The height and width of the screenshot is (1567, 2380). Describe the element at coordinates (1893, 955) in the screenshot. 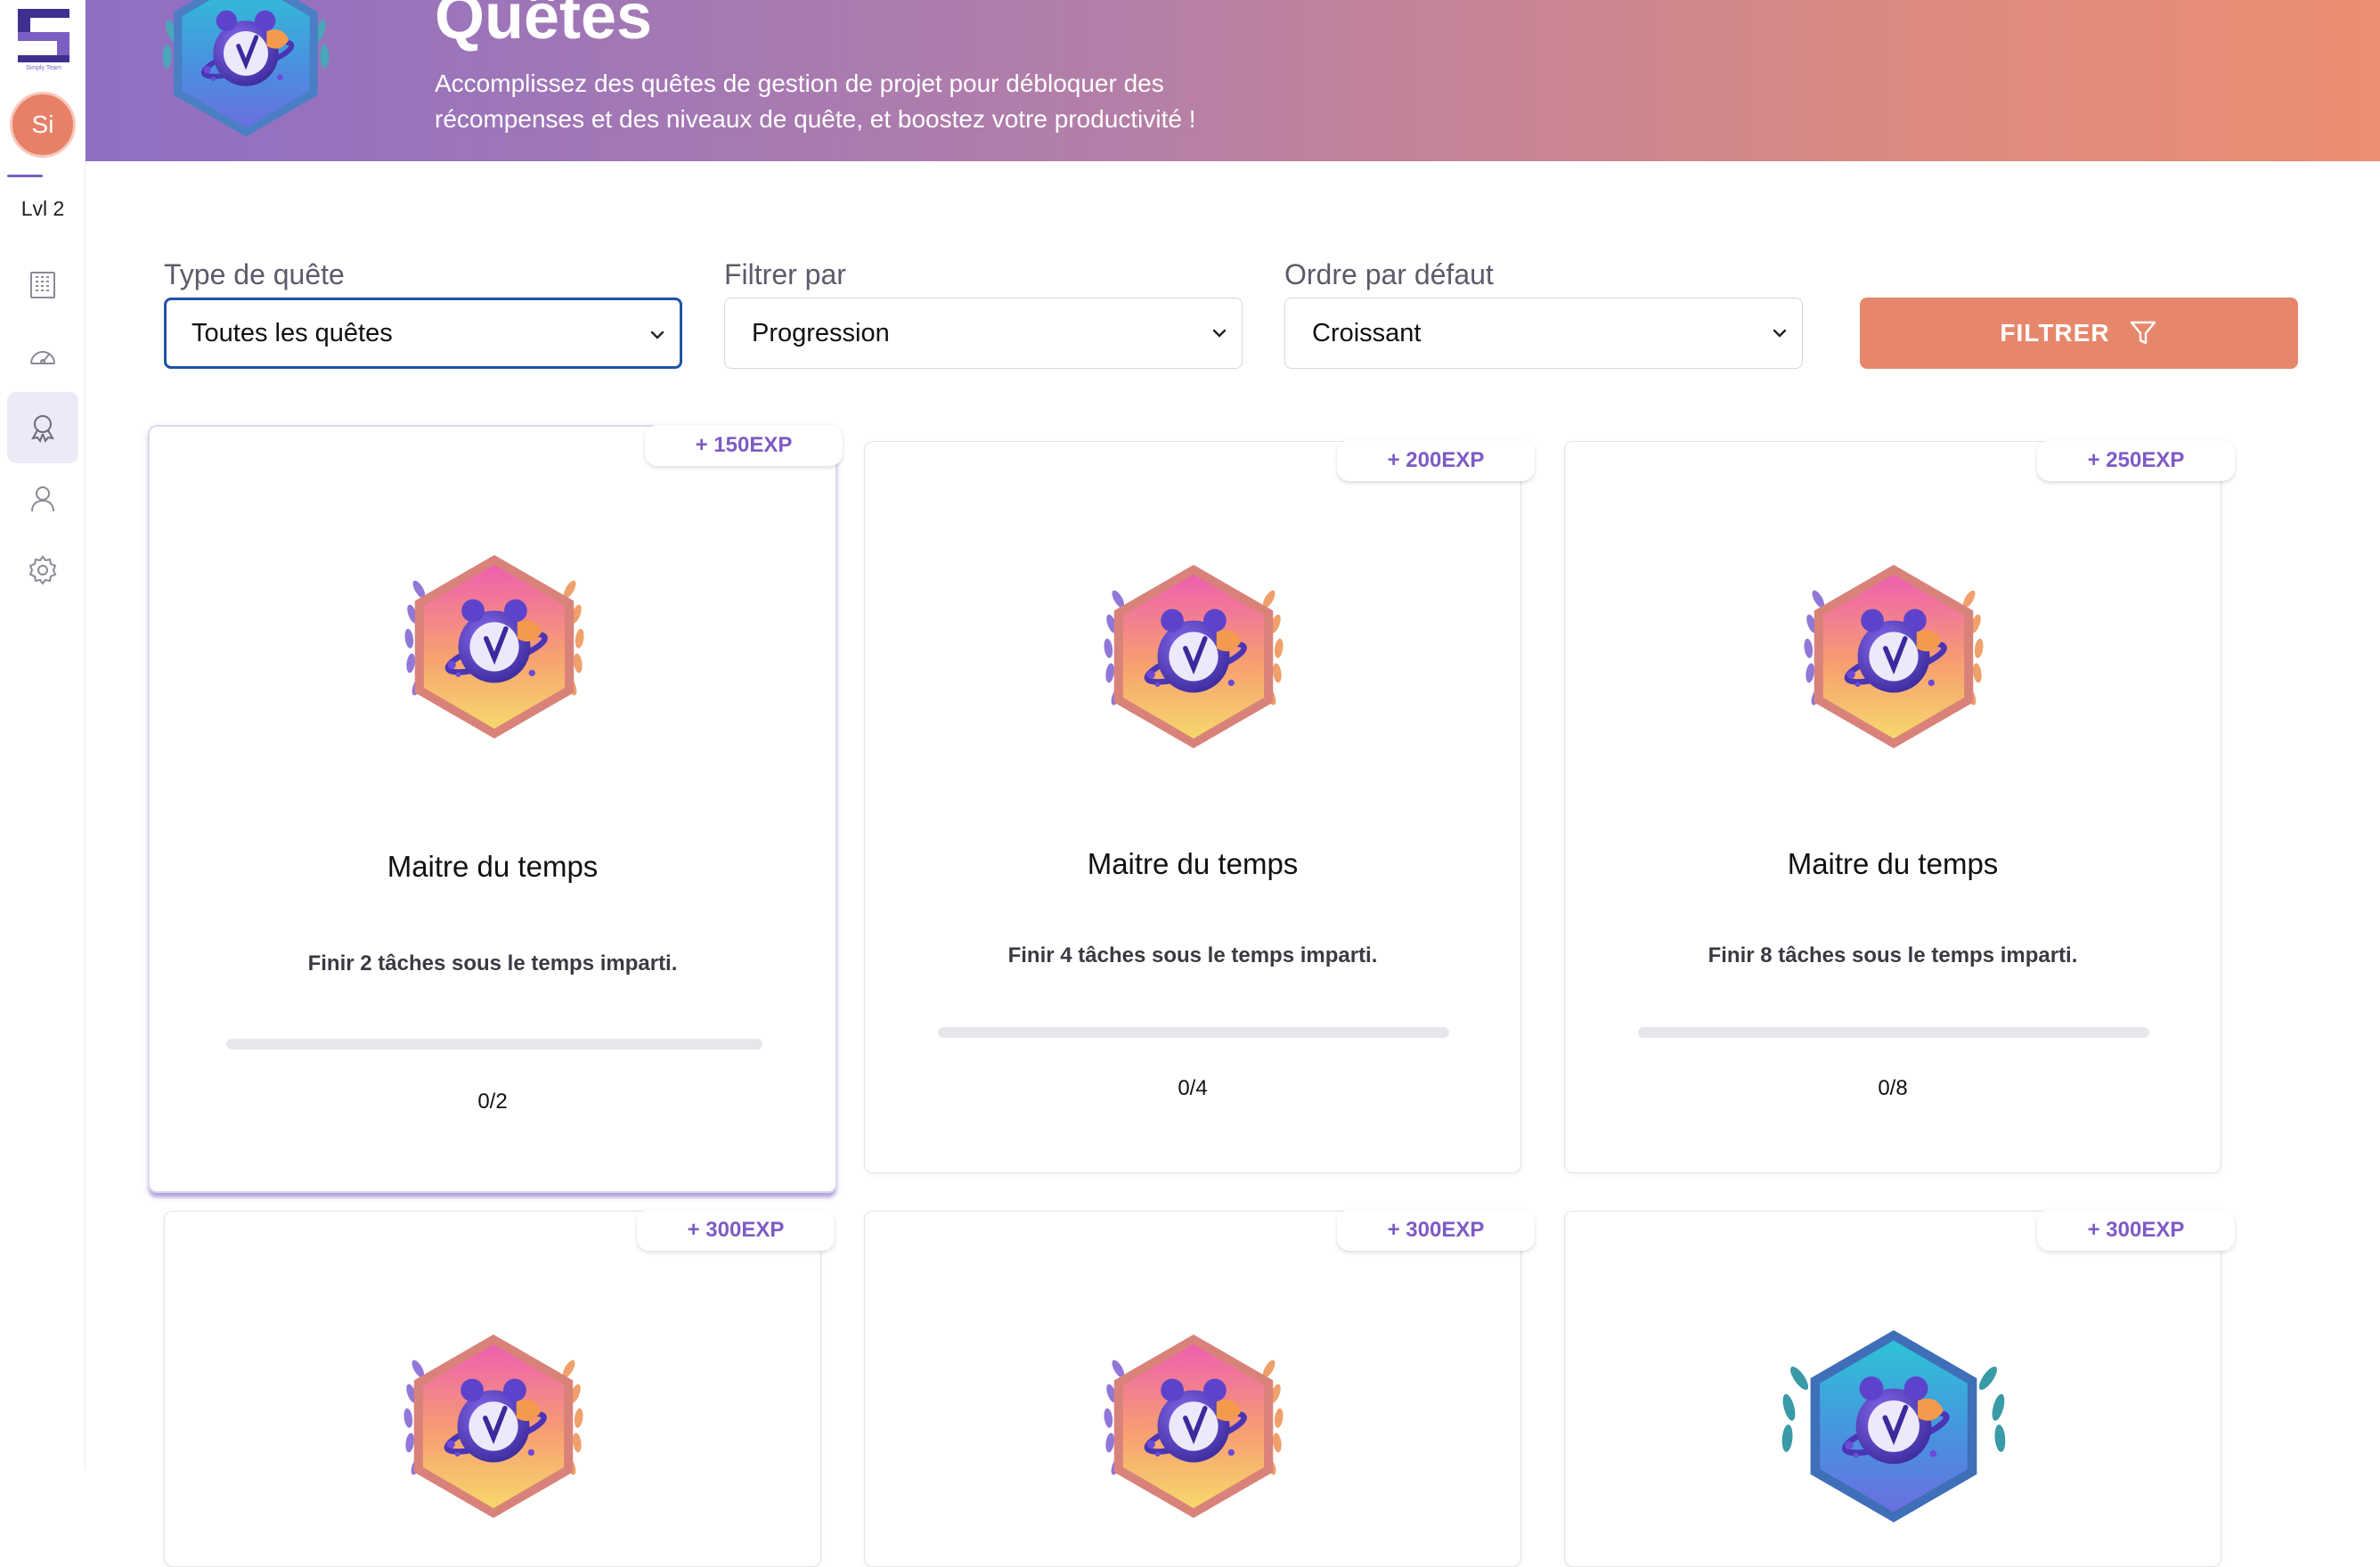

I see `quest-description: Finir 8 tâches sous le temps imparti.` at that location.